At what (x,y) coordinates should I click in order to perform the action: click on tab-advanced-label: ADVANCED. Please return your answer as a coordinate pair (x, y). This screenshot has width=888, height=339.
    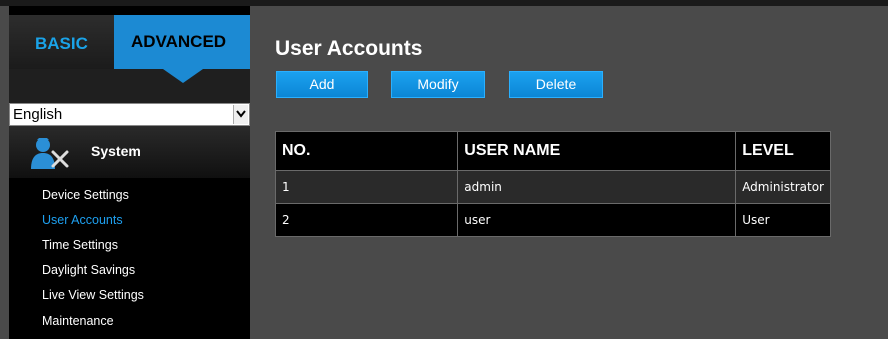
    Looking at the image, I should click on (179, 41).